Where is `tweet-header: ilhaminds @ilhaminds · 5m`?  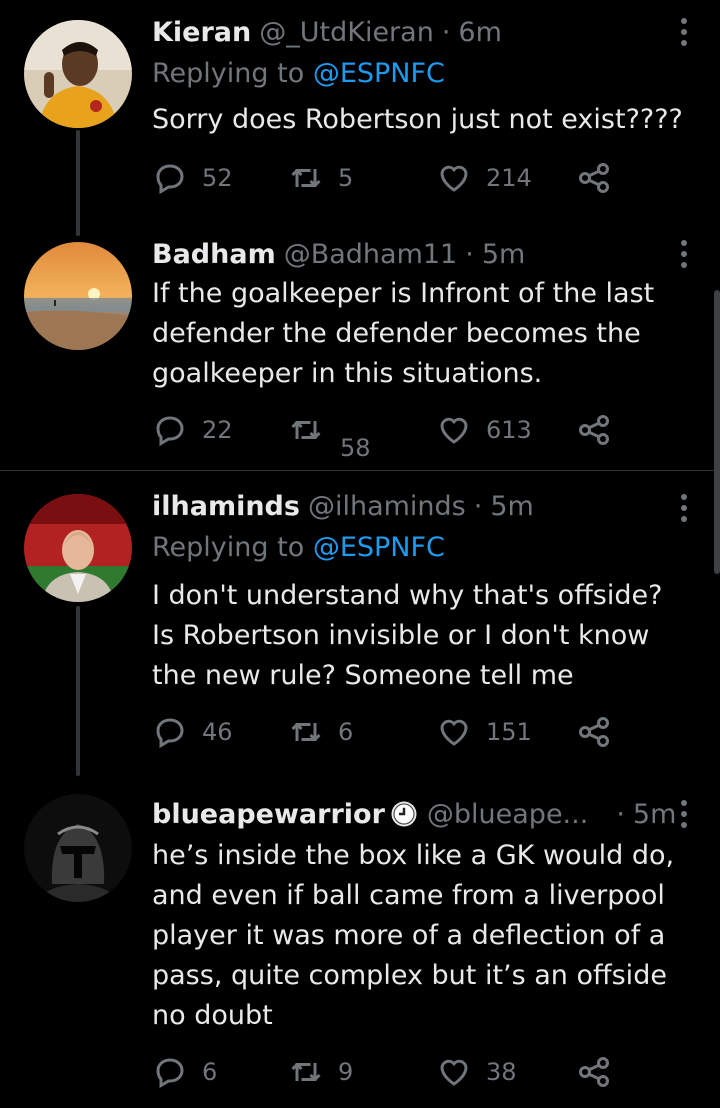 tweet-header: ilhaminds @ilhaminds · 5m is located at coordinates (343, 506).